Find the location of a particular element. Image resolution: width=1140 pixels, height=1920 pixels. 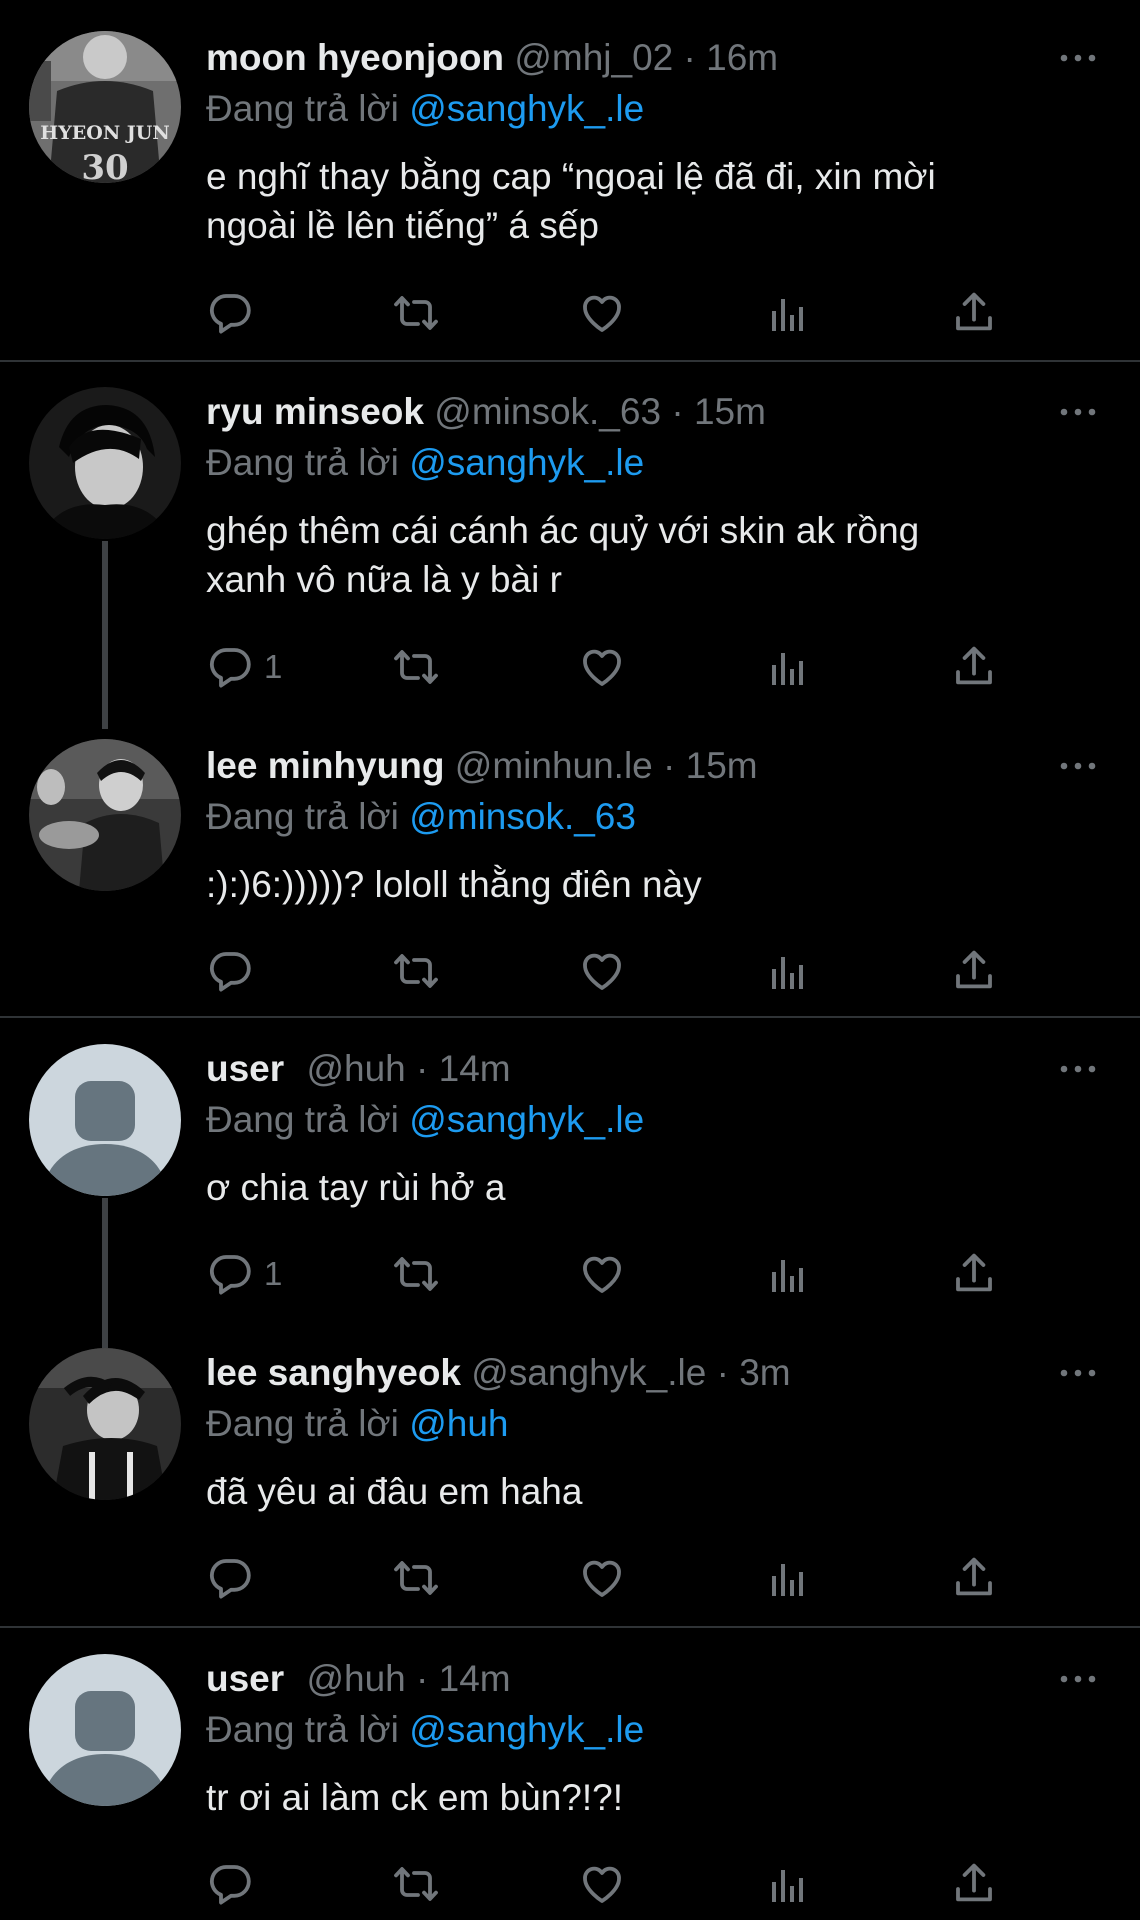

mention-link: @huh is located at coordinates (458, 1423).